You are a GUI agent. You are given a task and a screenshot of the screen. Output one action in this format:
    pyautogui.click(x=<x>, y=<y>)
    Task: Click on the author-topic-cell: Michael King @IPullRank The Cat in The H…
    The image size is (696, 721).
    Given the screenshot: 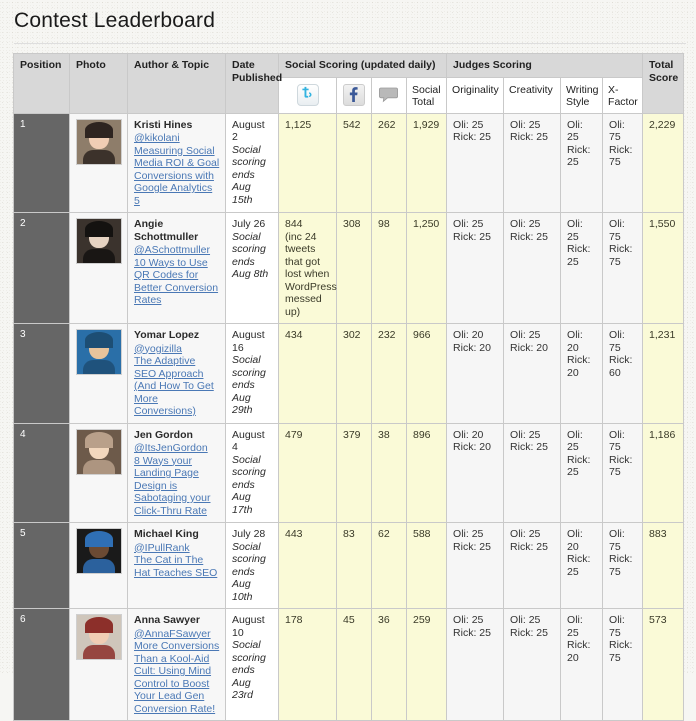 What is the action you would take?
    pyautogui.click(x=176, y=565)
    